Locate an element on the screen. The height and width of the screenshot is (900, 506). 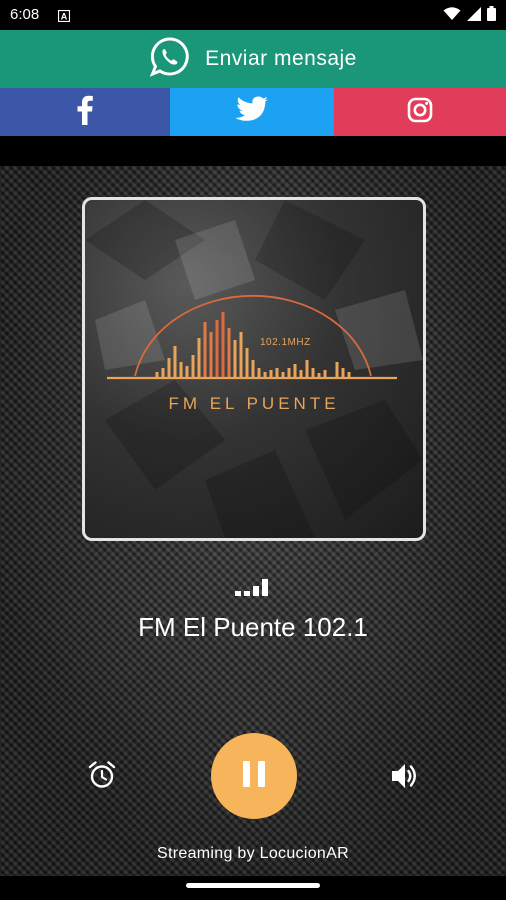
alarm-clock-icon is located at coordinates (102, 777).